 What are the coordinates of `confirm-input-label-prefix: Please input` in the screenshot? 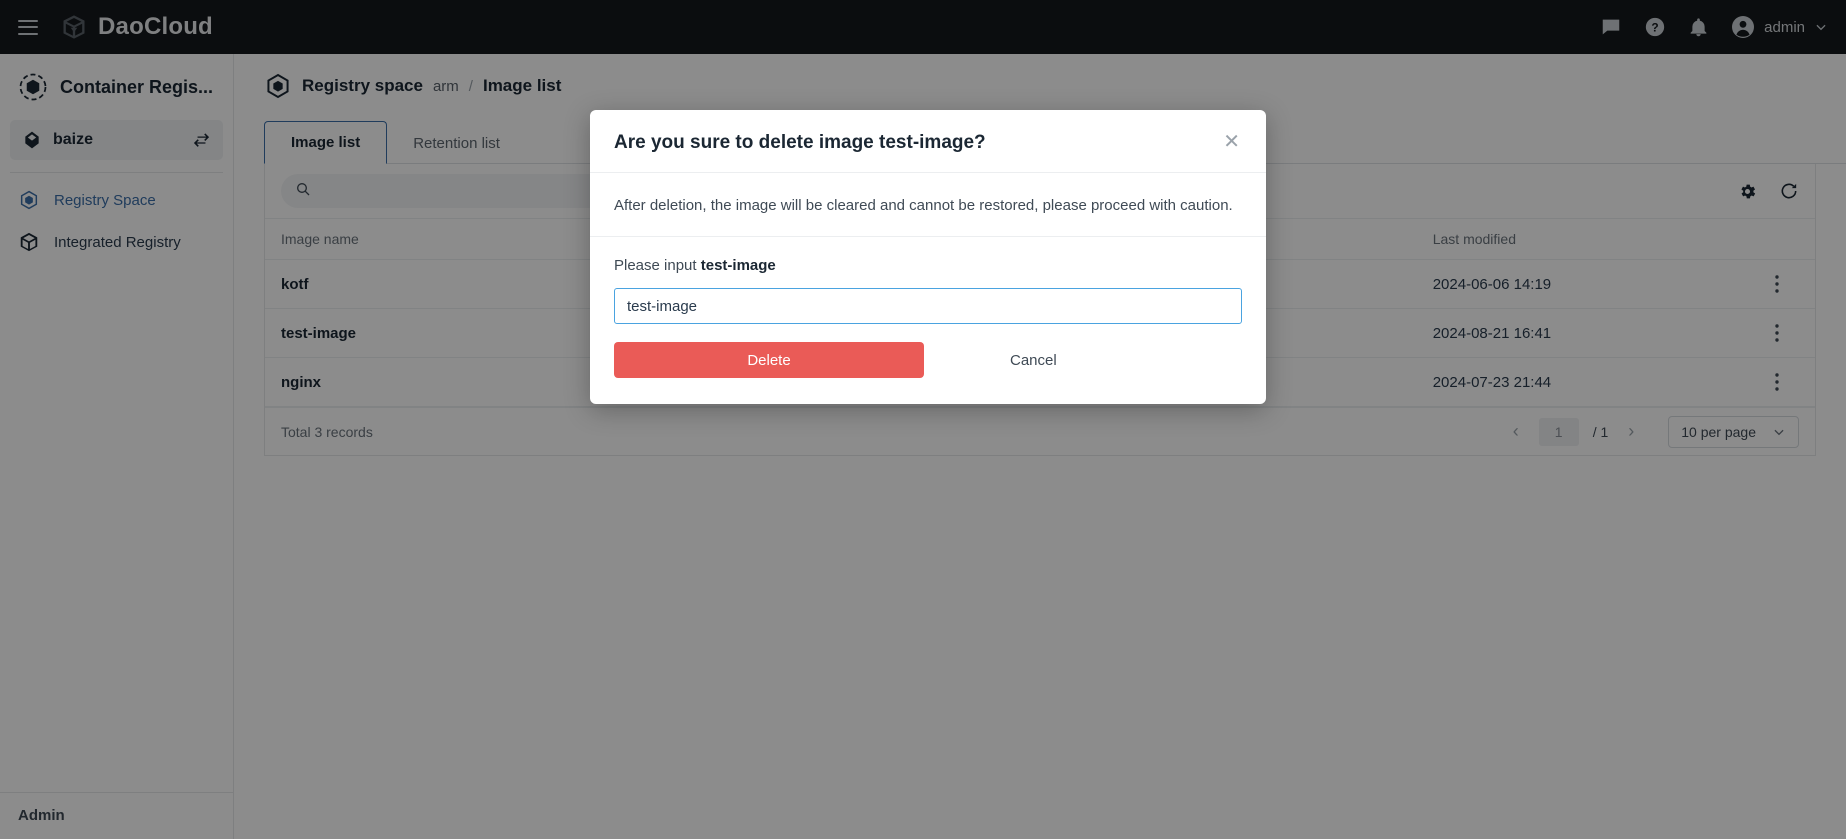 It's located at (657, 265).